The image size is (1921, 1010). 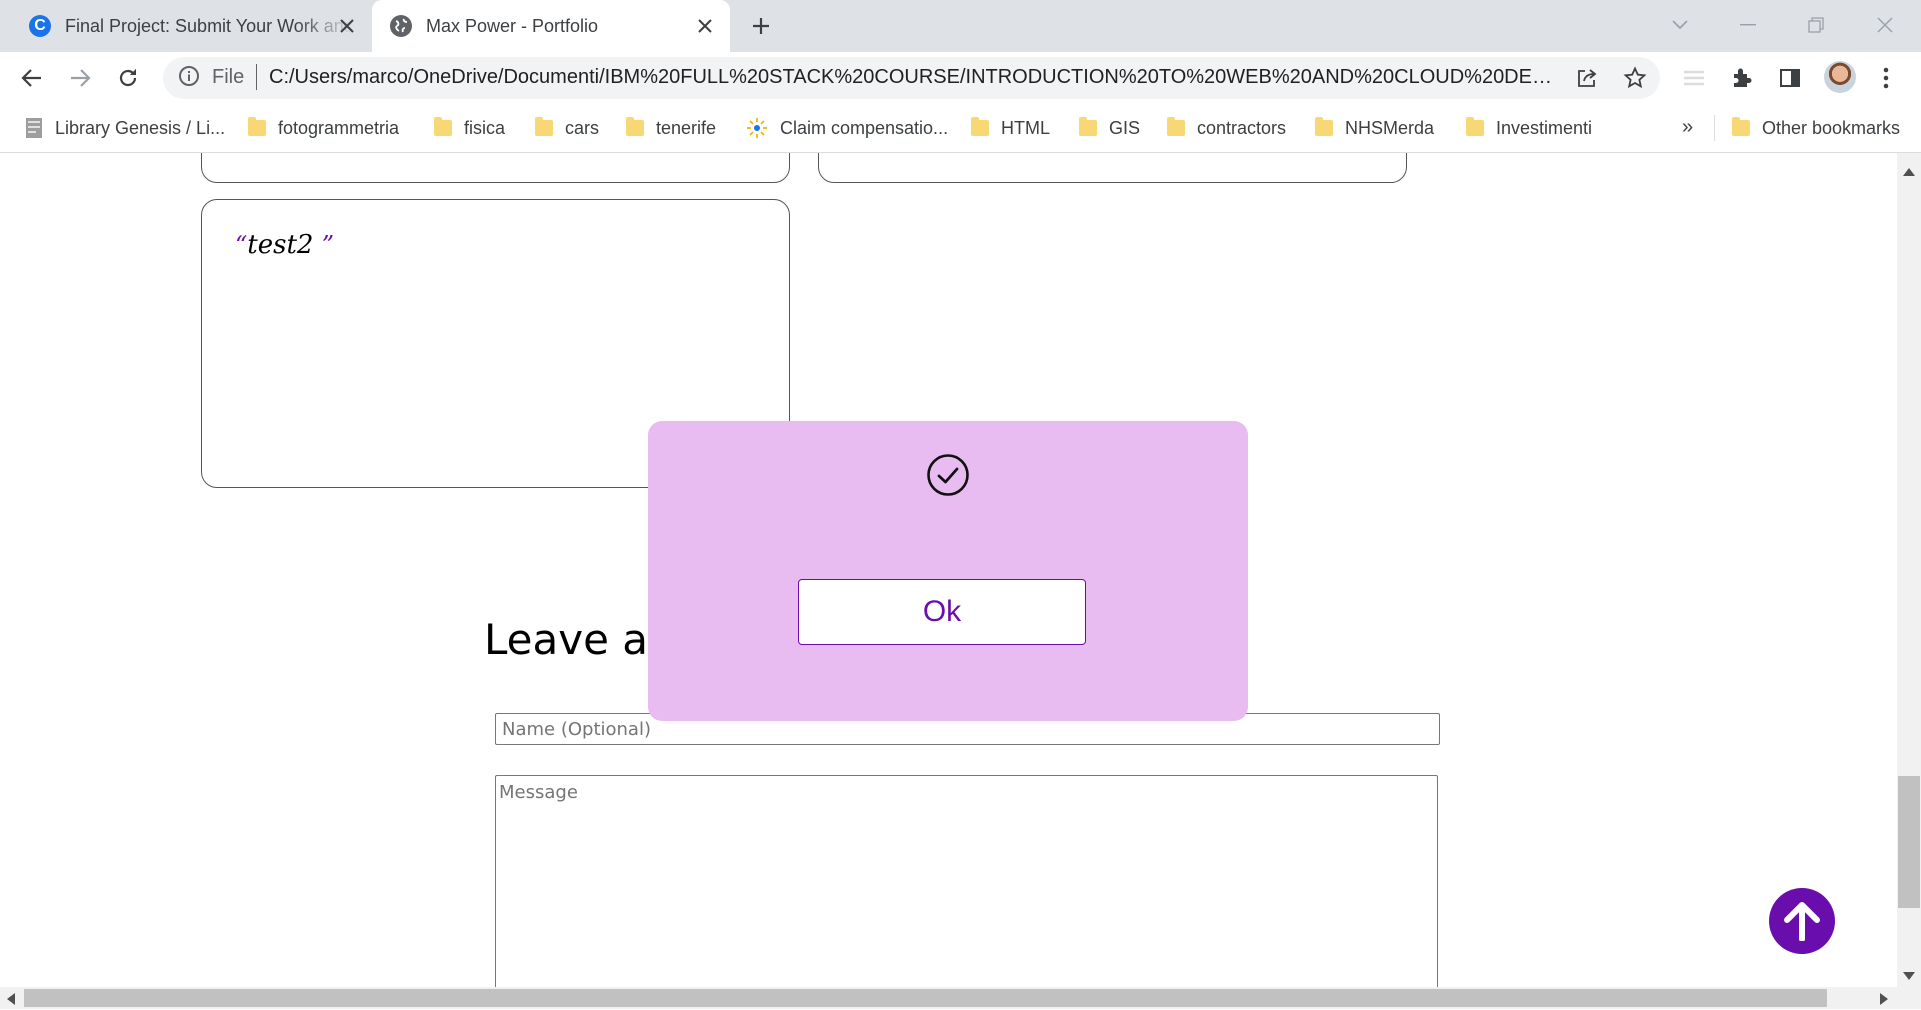 I want to click on reading-list-icon, so click(x=1694, y=78).